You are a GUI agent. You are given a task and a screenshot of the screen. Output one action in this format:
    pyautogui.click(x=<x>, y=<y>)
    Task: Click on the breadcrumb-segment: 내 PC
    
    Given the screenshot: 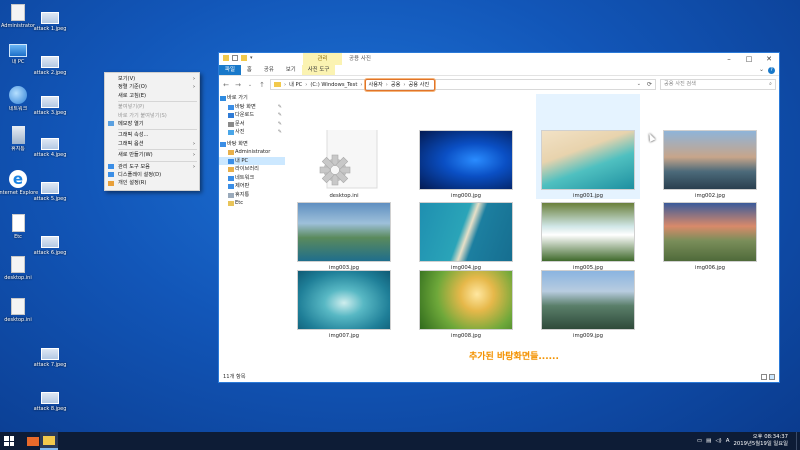 What is the action you would take?
    pyautogui.click(x=295, y=84)
    